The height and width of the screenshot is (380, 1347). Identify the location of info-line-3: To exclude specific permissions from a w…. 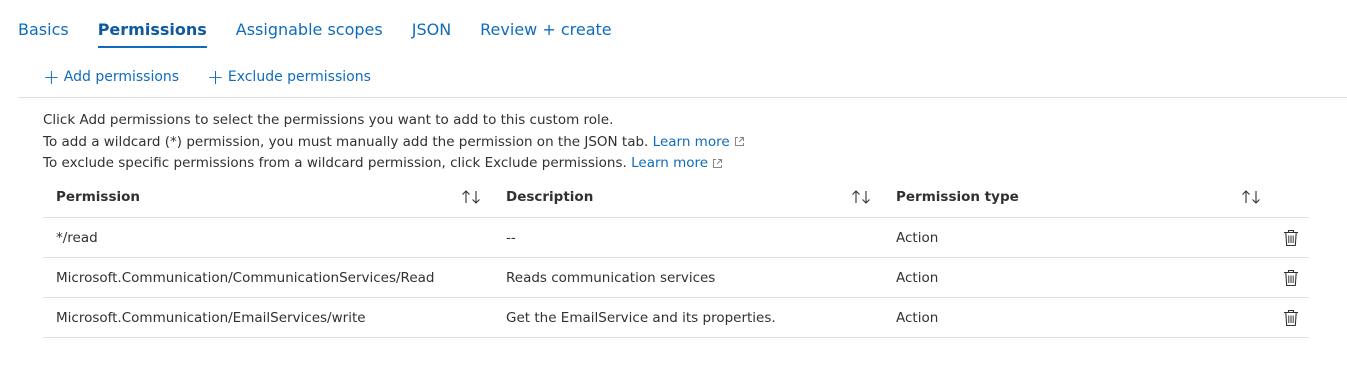
(394, 164).